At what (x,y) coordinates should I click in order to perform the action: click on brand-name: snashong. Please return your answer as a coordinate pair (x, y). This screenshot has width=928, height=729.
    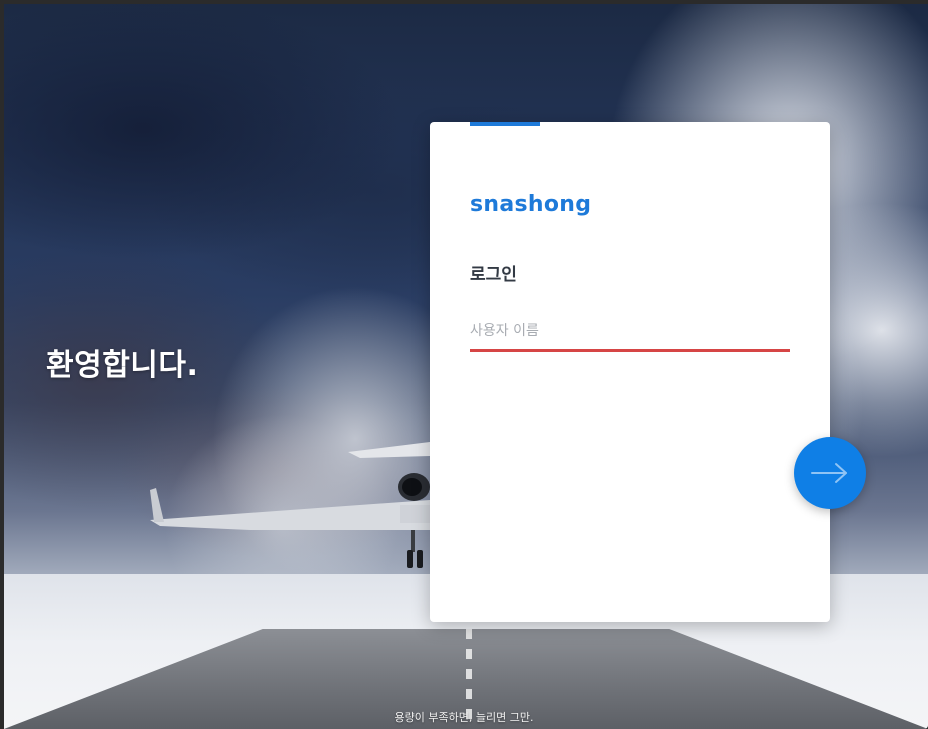
    Looking at the image, I should click on (531, 204).